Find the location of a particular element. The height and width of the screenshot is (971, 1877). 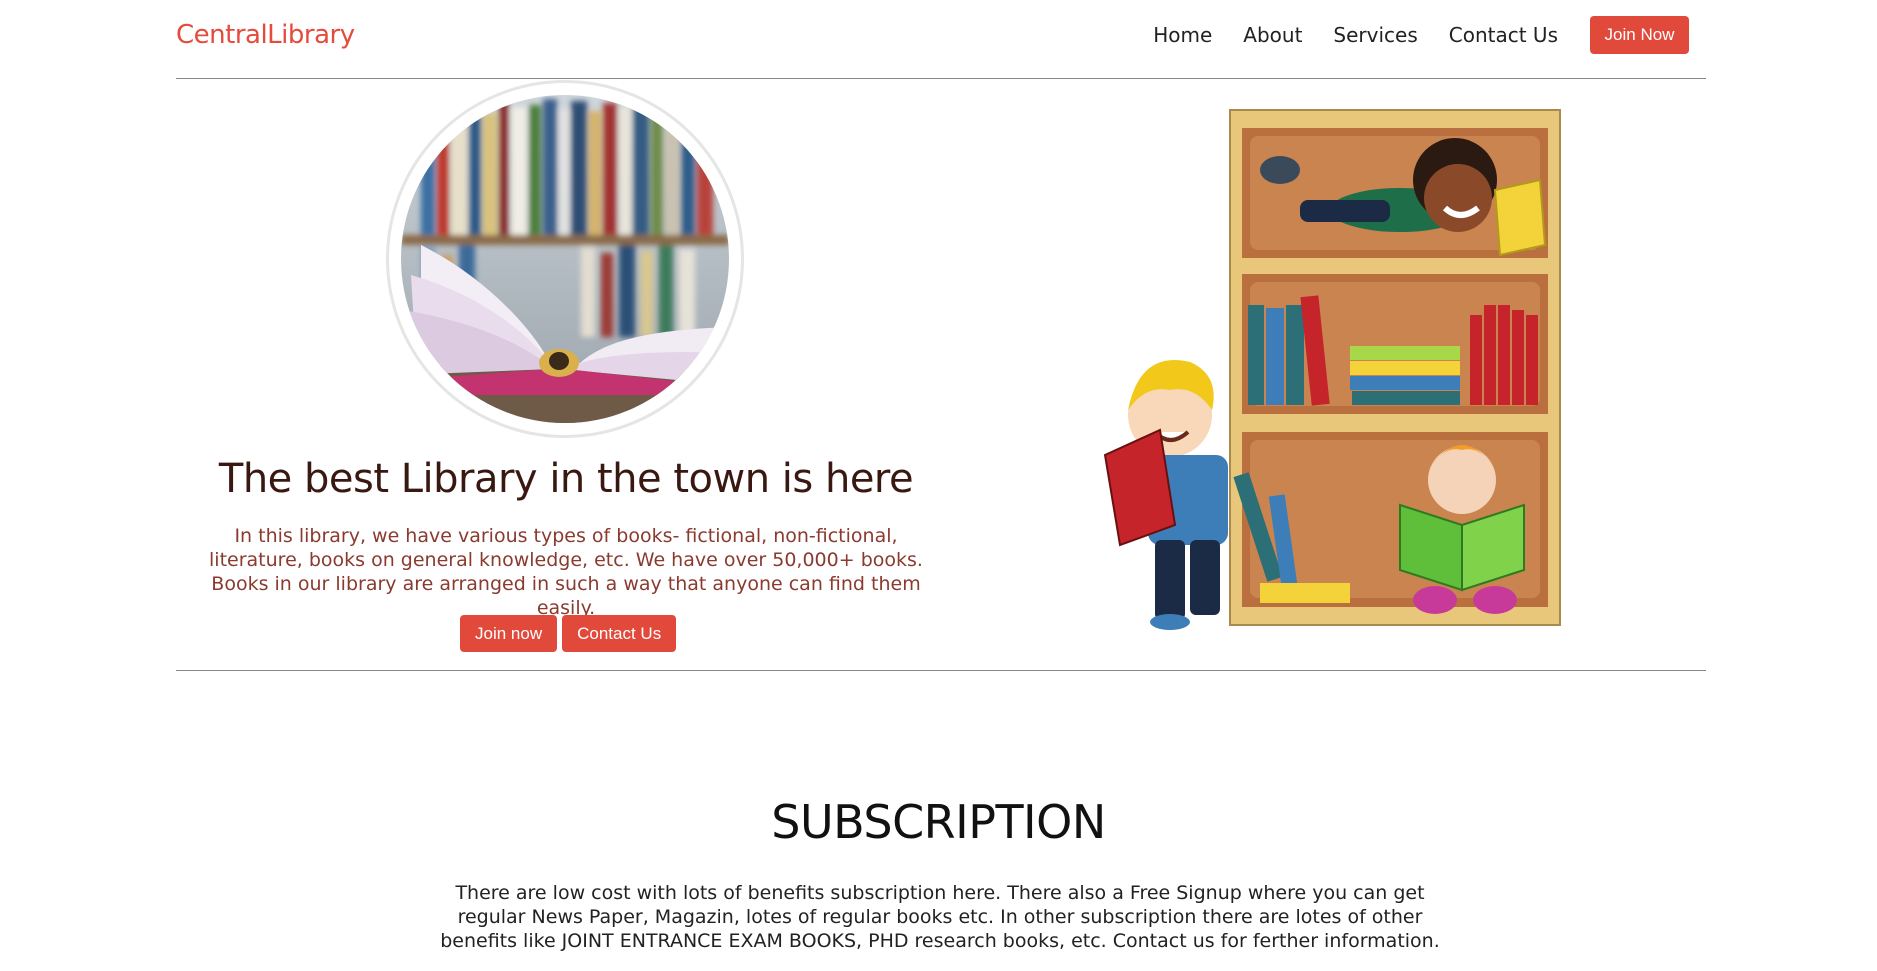

hero-join-button: Join now is located at coordinates (509, 633).